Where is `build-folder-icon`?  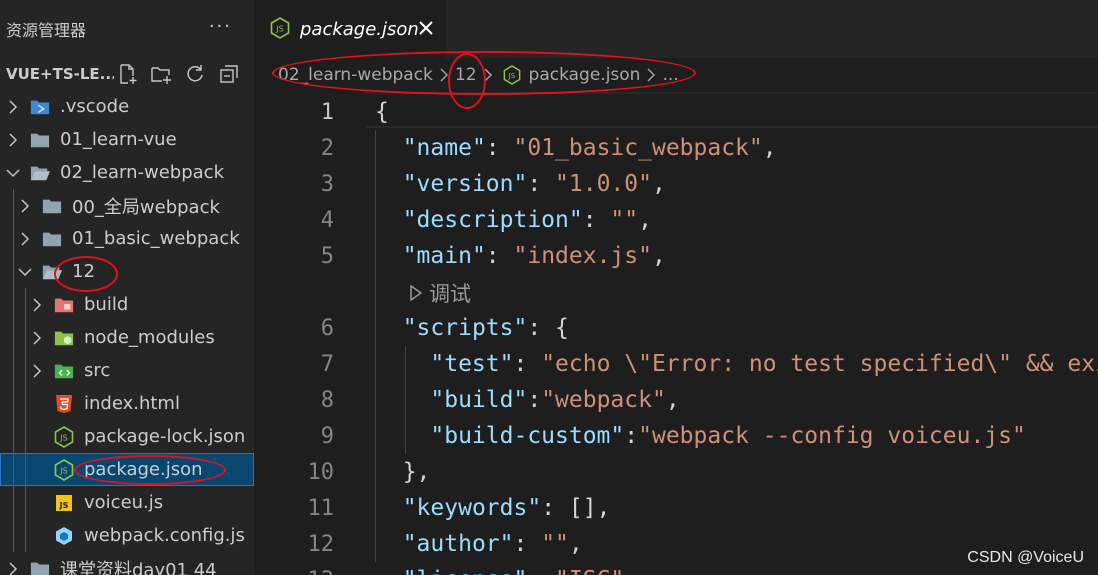
build-folder-icon is located at coordinates (64, 305).